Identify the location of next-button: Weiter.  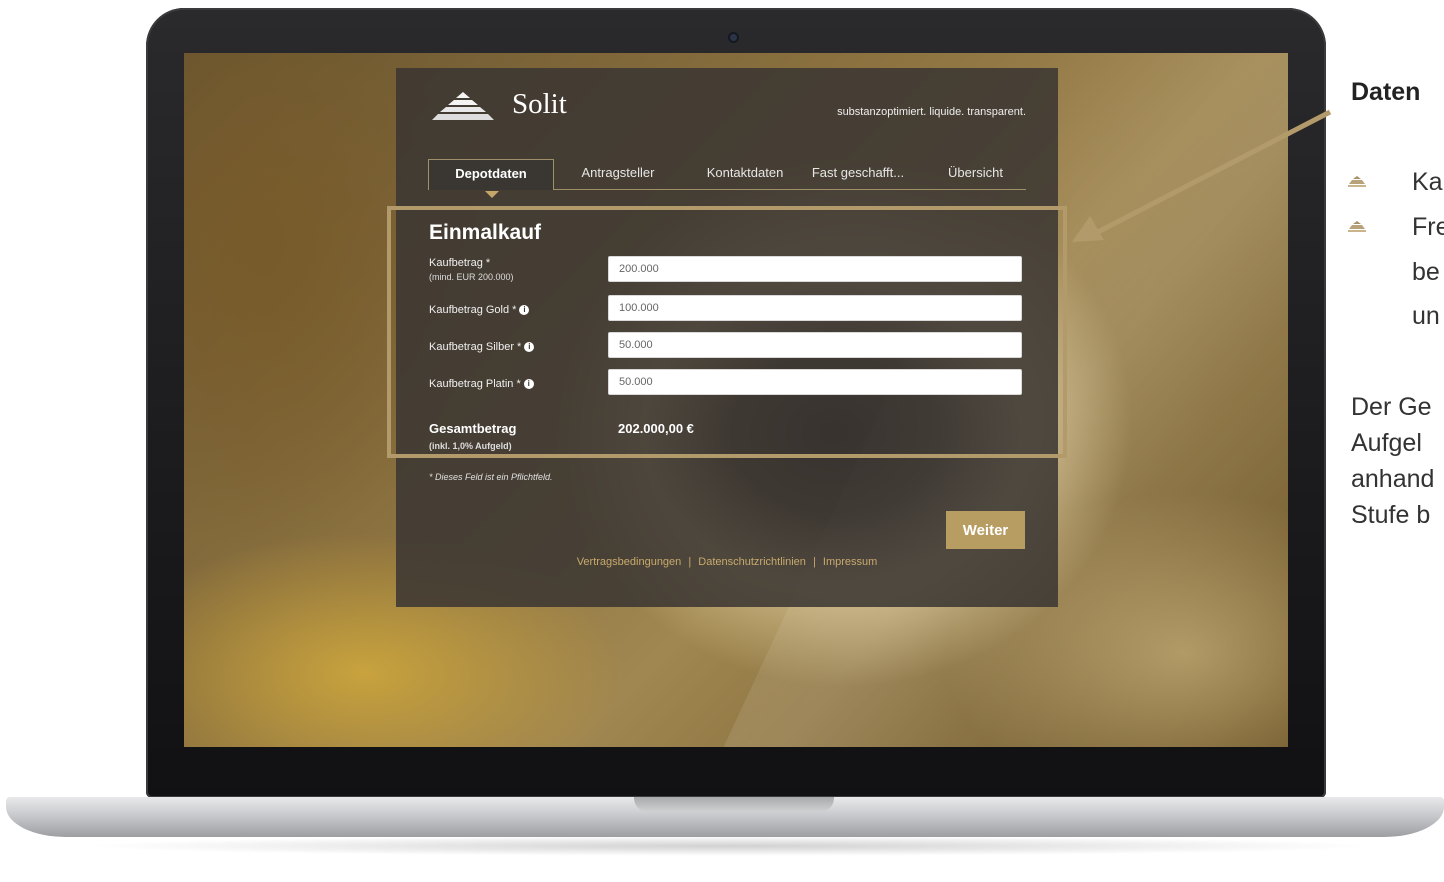
(985, 530).